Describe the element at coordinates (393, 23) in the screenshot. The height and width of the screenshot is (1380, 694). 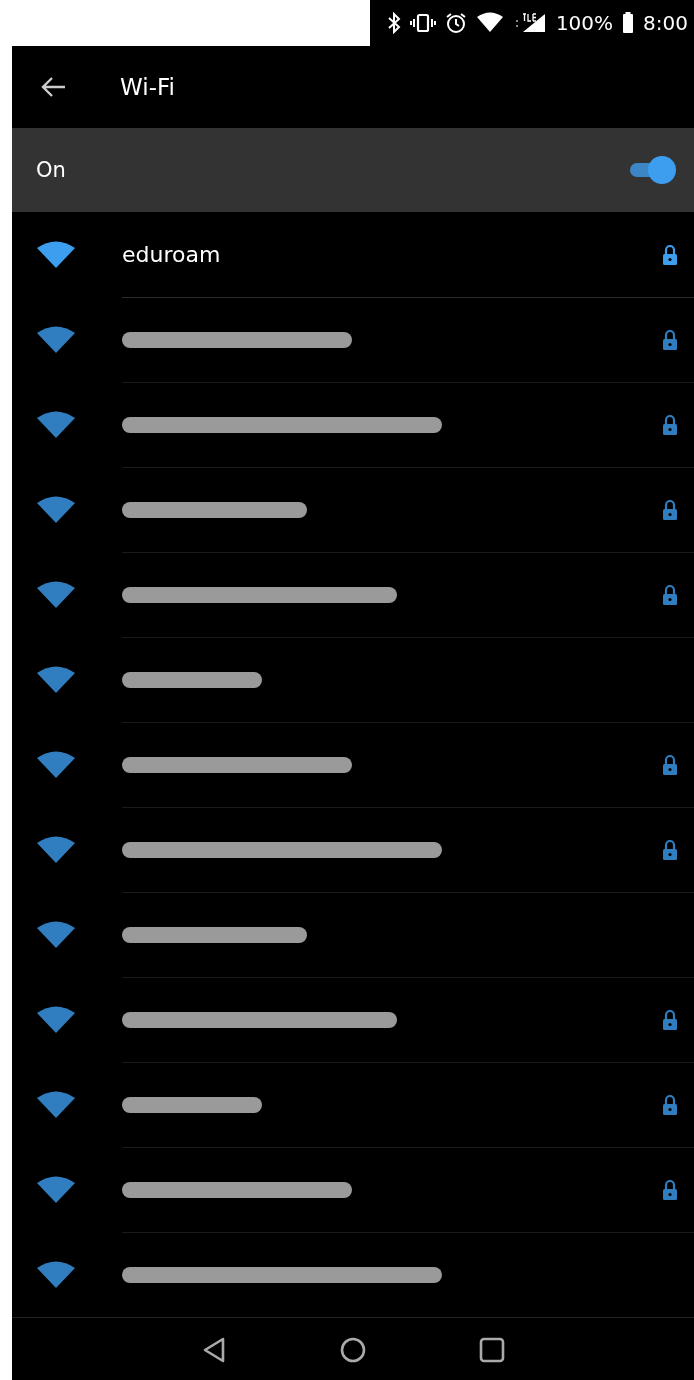
I see `bluetooth-icon` at that location.